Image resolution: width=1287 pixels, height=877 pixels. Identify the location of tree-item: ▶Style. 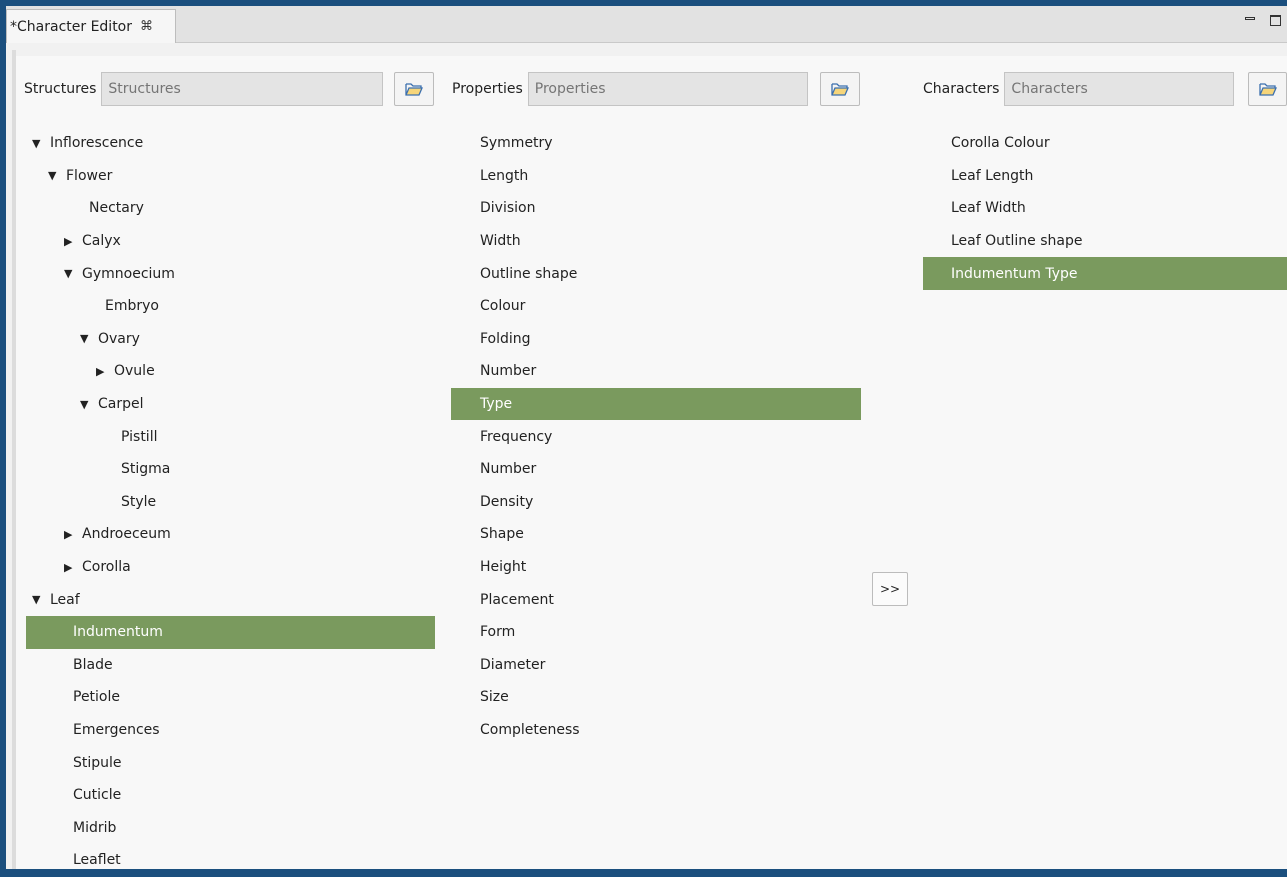
(230, 502).